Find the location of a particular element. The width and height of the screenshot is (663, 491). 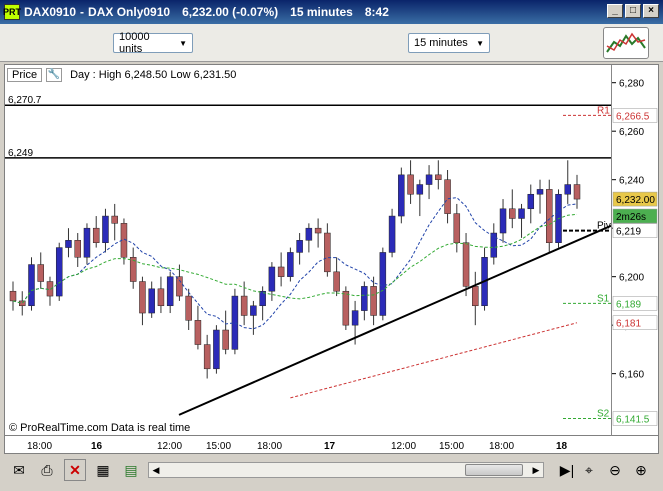

interval-dropdown: 15 minutes ▼ is located at coordinates (449, 43).